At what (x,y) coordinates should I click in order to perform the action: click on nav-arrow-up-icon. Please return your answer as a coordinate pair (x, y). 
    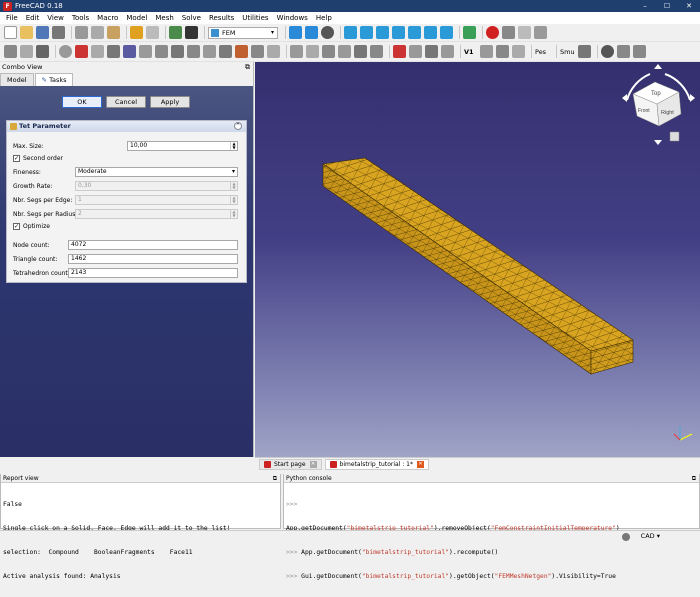
    Looking at the image, I should click on (658, 66).